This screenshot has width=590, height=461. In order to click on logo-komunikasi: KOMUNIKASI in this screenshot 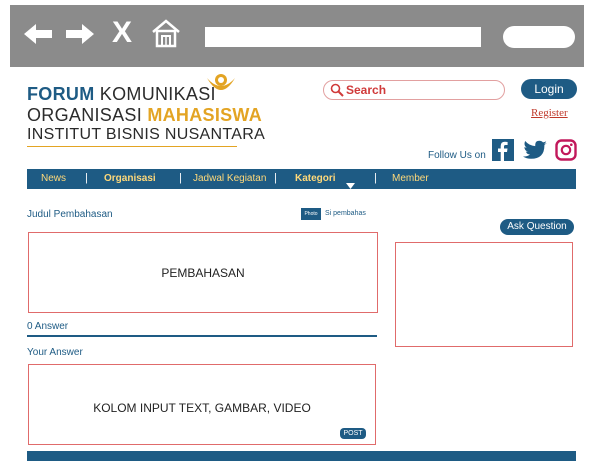, I will do `click(155, 94)`.